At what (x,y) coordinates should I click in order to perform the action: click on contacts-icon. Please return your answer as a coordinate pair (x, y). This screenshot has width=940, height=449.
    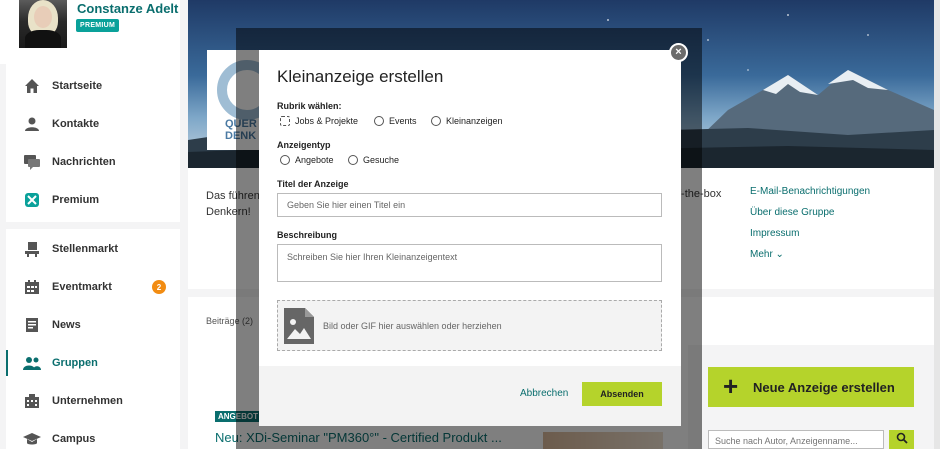
    Looking at the image, I should click on (32, 124).